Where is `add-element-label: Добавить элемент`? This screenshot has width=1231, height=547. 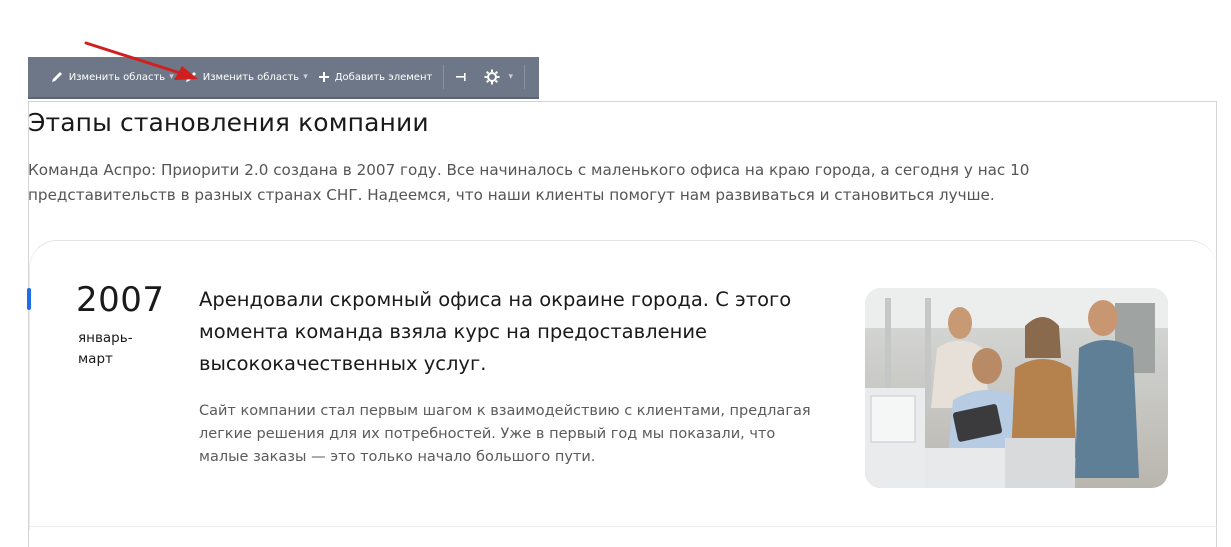
add-element-label: Добавить элемент is located at coordinates (383, 77).